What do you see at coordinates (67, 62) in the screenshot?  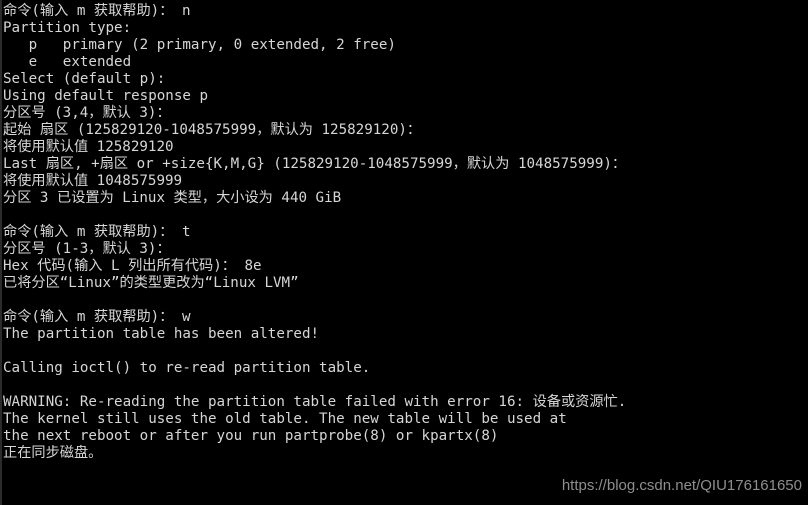 I see `terminal-line: e extended` at bounding box center [67, 62].